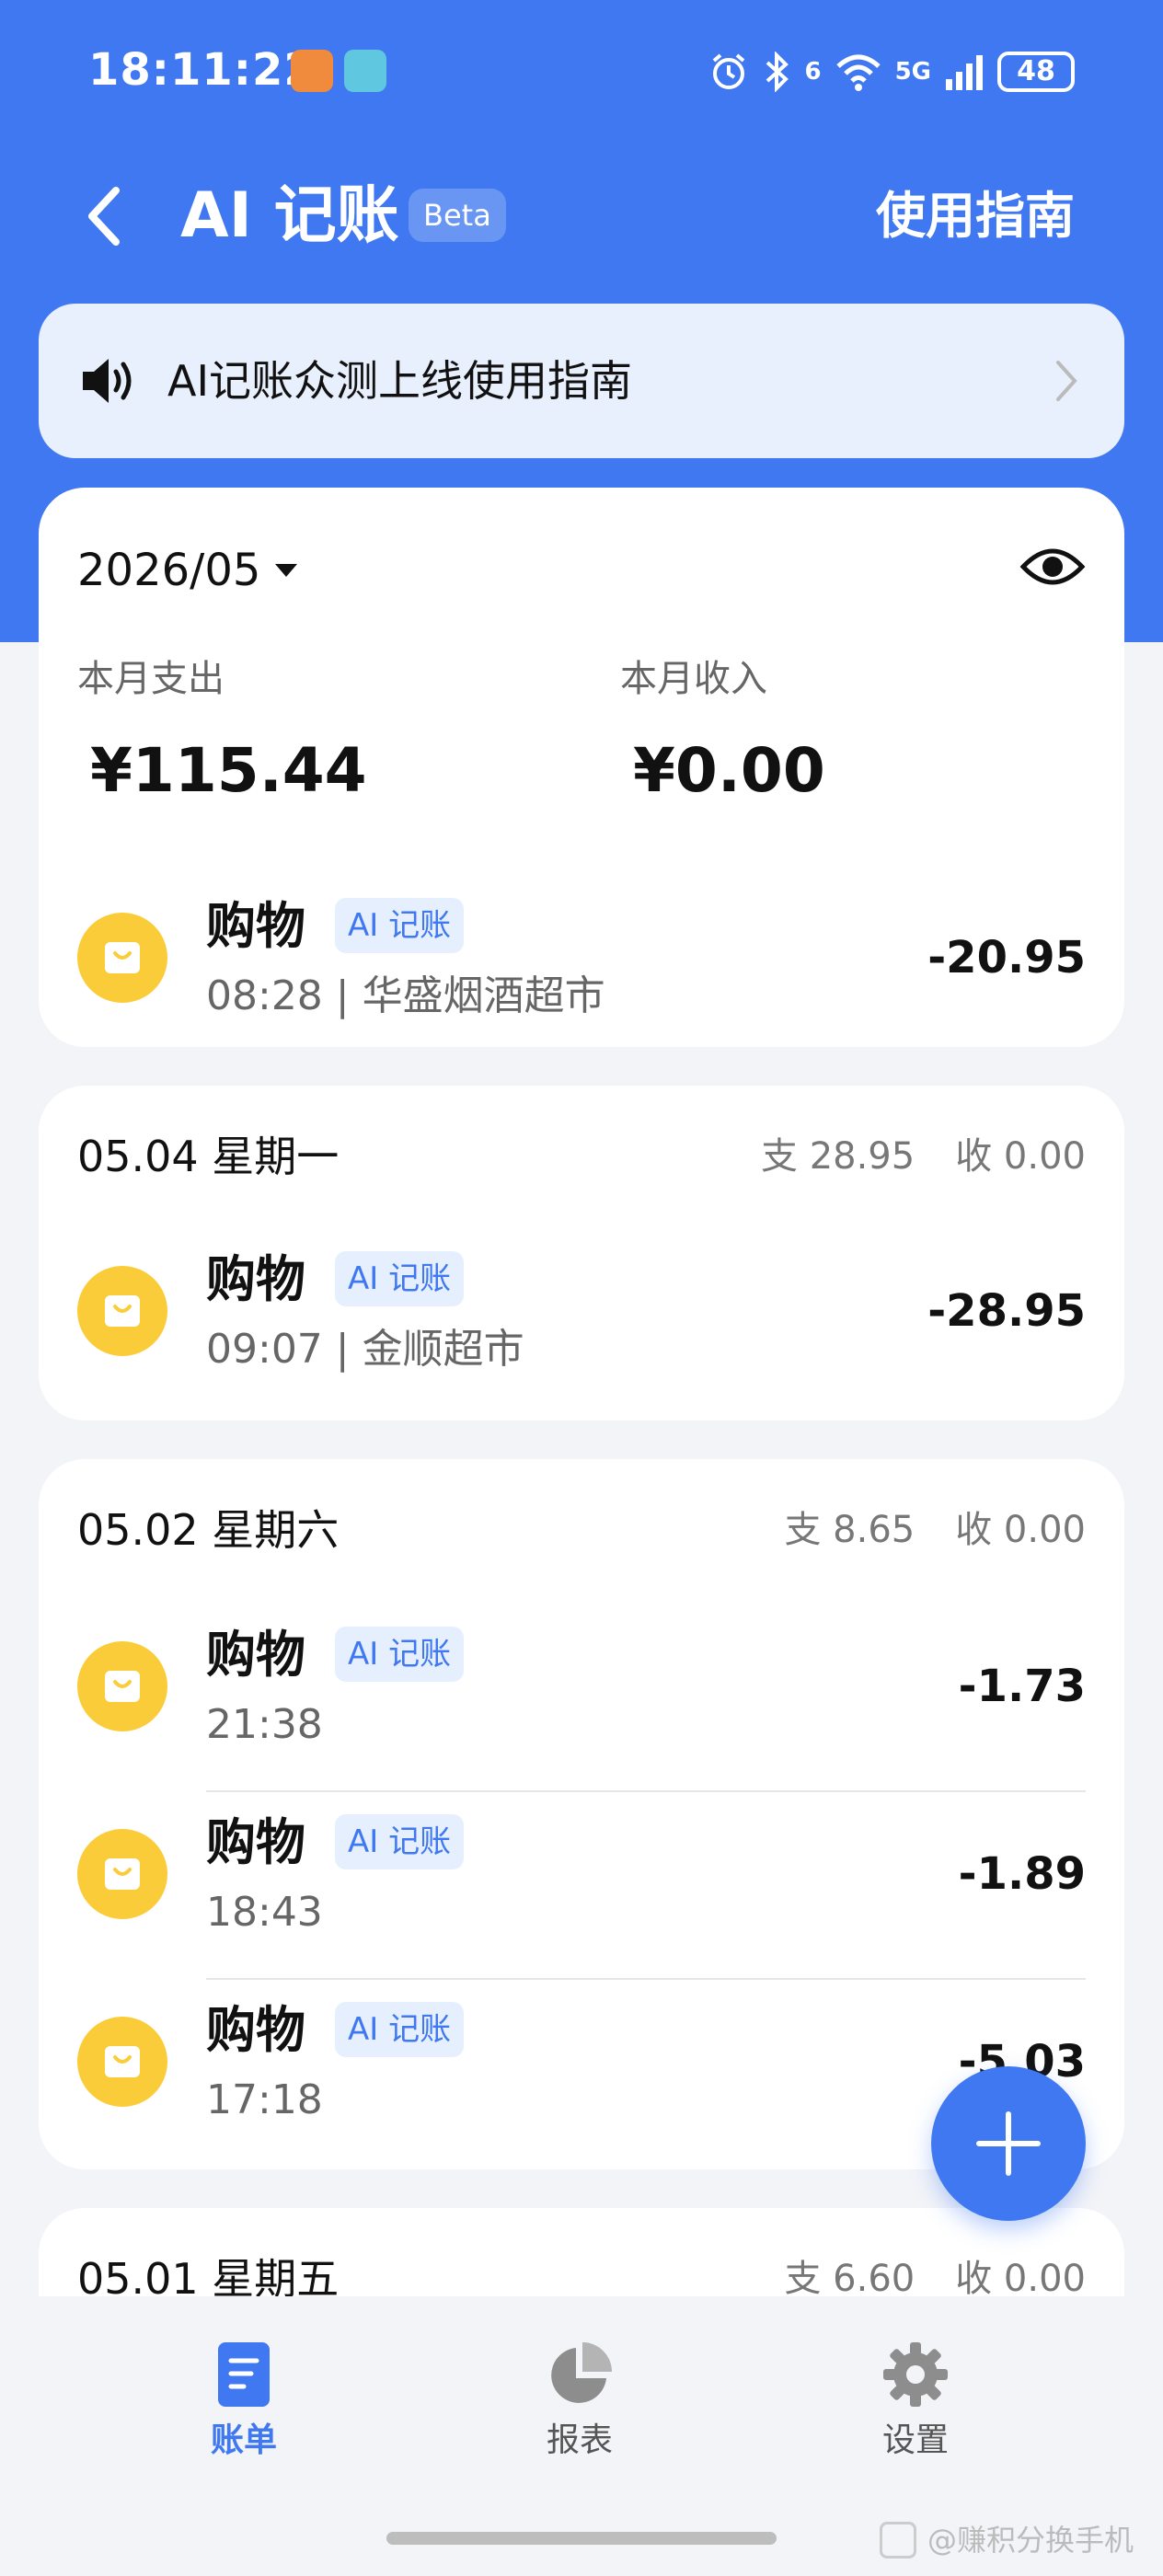 The image size is (1163, 2576). What do you see at coordinates (858, 72) in the screenshot?
I see `wifi-icon` at bounding box center [858, 72].